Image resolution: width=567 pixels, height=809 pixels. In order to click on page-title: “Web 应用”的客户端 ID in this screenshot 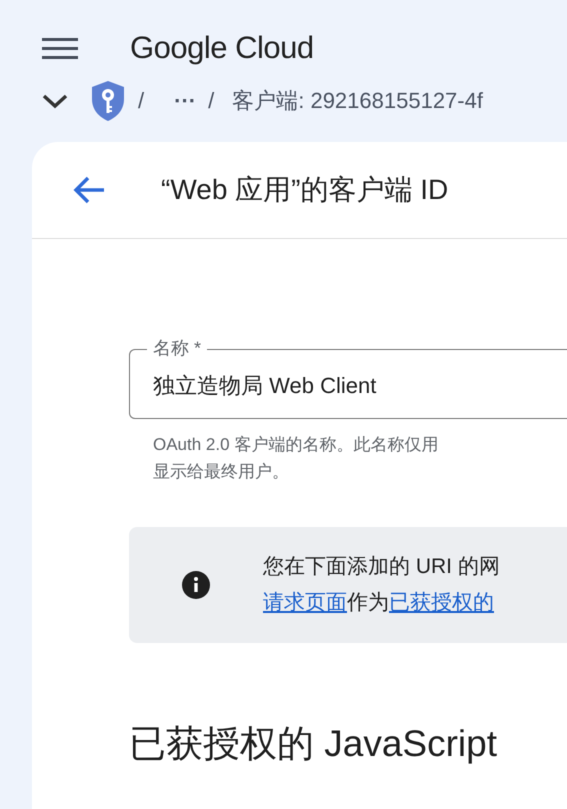, I will do `click(304, 190)`.